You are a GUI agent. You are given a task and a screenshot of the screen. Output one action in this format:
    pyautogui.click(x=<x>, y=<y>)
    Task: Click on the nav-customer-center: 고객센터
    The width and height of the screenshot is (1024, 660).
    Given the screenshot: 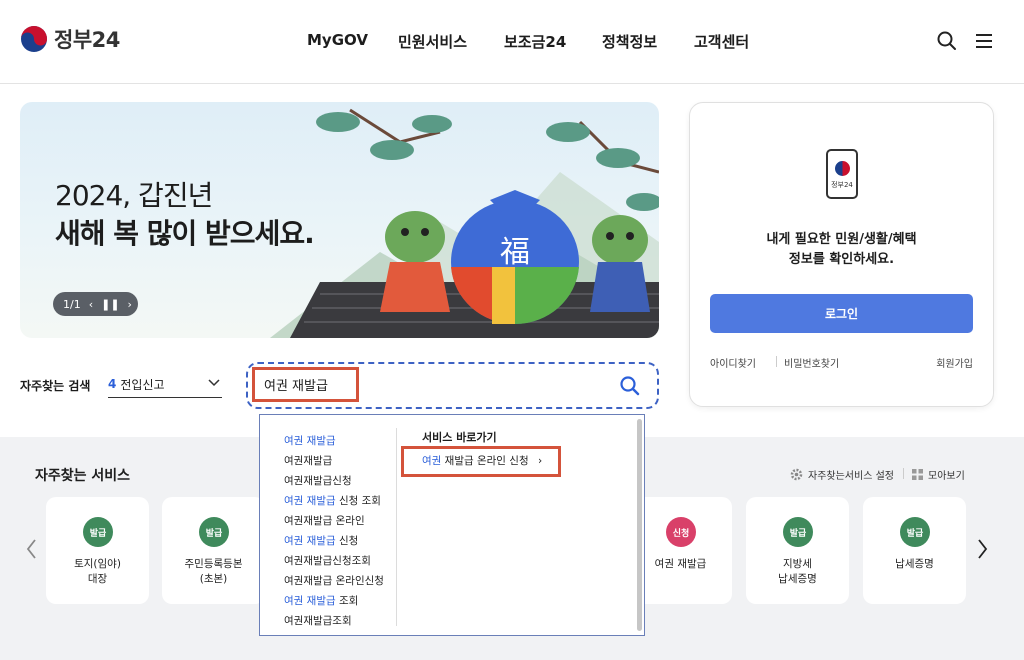 What is the action you would take?
    pyautogui.click(x=721, y=41)
    